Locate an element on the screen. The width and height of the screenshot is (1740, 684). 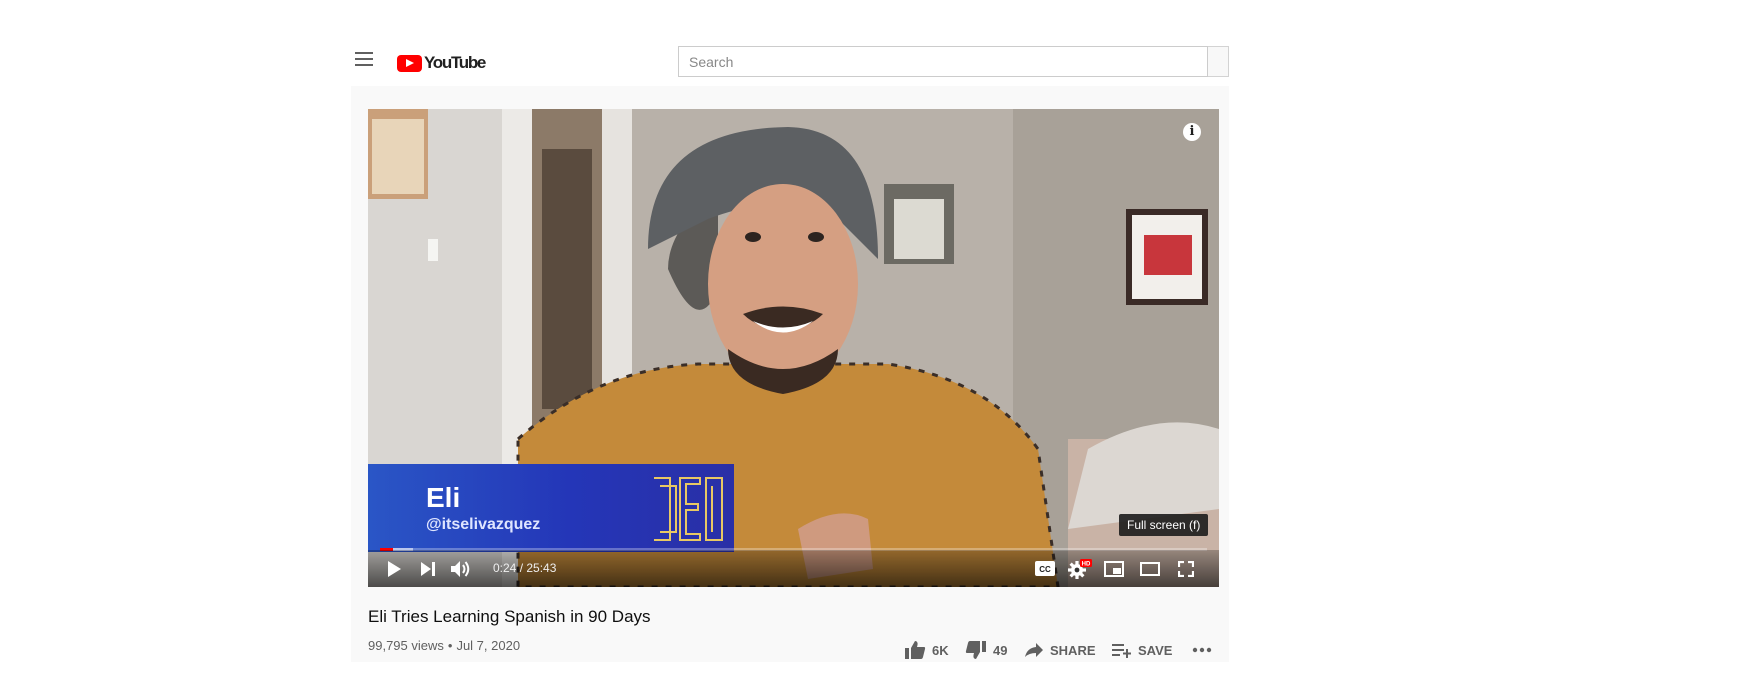
add-to-playlist-icon is located at coordinates (1121, 651).